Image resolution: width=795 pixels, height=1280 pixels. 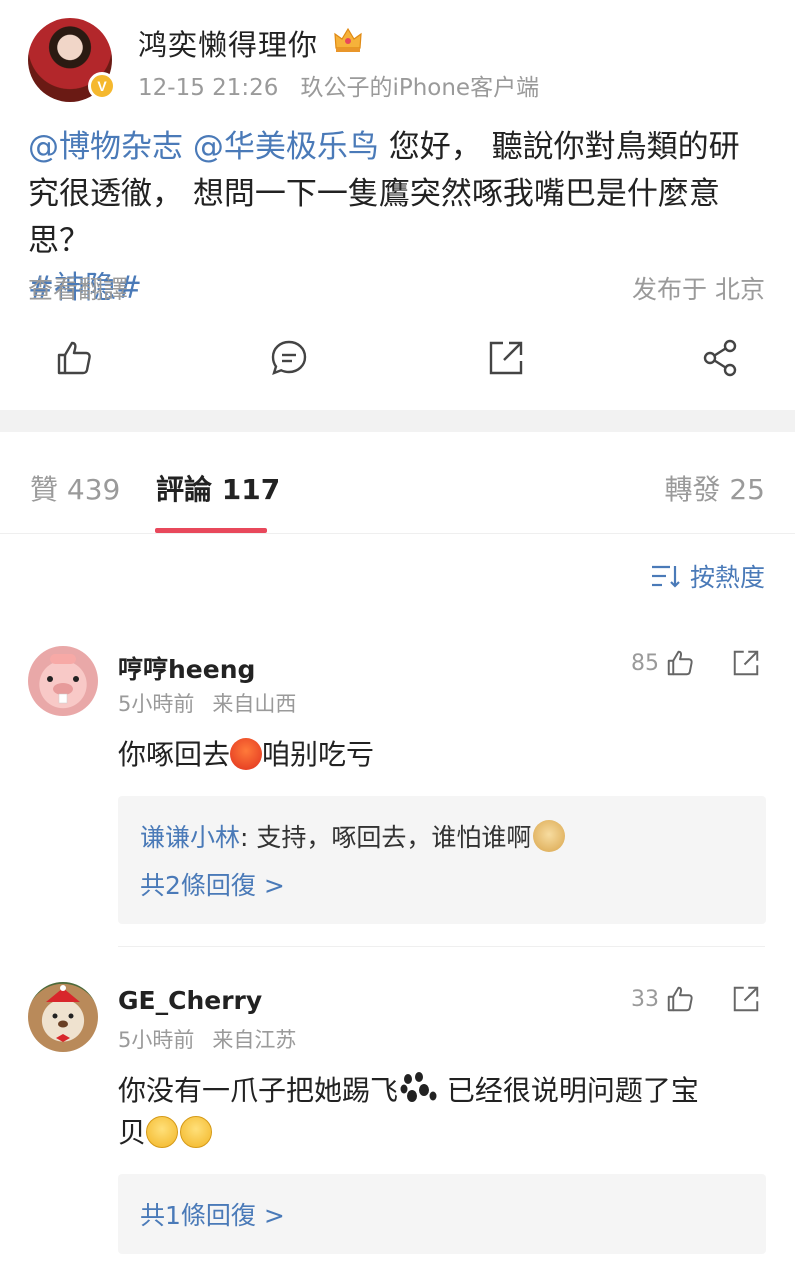 What do you see at coordinates (442, 886) in the screenshot?
I see `view-replies-link: 共2條回復 >` at bounding box center [442, 886].